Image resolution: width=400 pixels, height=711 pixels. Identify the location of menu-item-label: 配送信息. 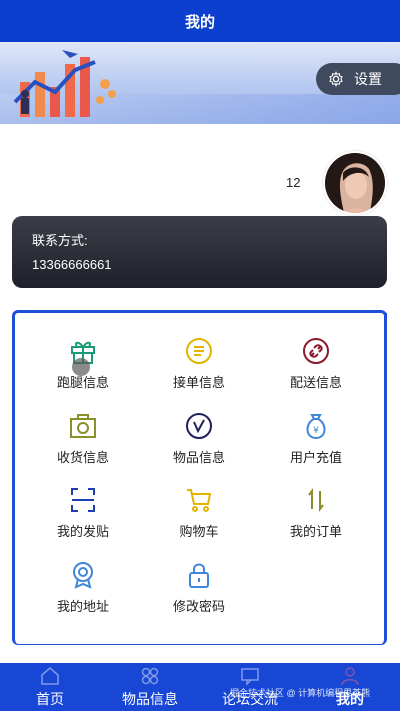
(315, 382).